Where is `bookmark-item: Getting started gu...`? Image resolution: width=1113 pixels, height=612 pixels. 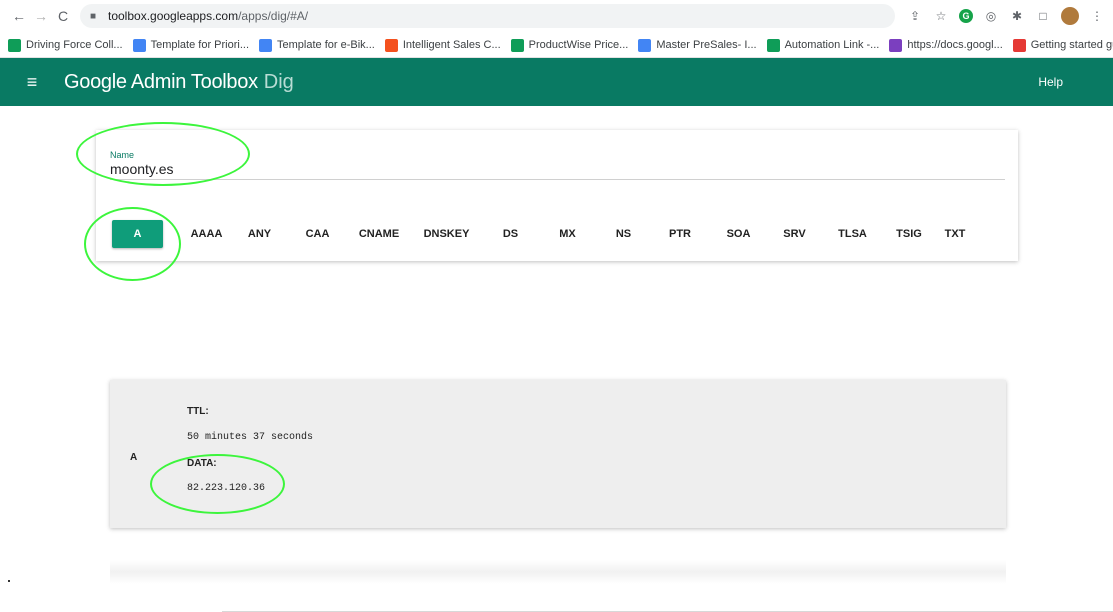
bookmark-item: Getting started gu... is located at coordinates (1062, 45).